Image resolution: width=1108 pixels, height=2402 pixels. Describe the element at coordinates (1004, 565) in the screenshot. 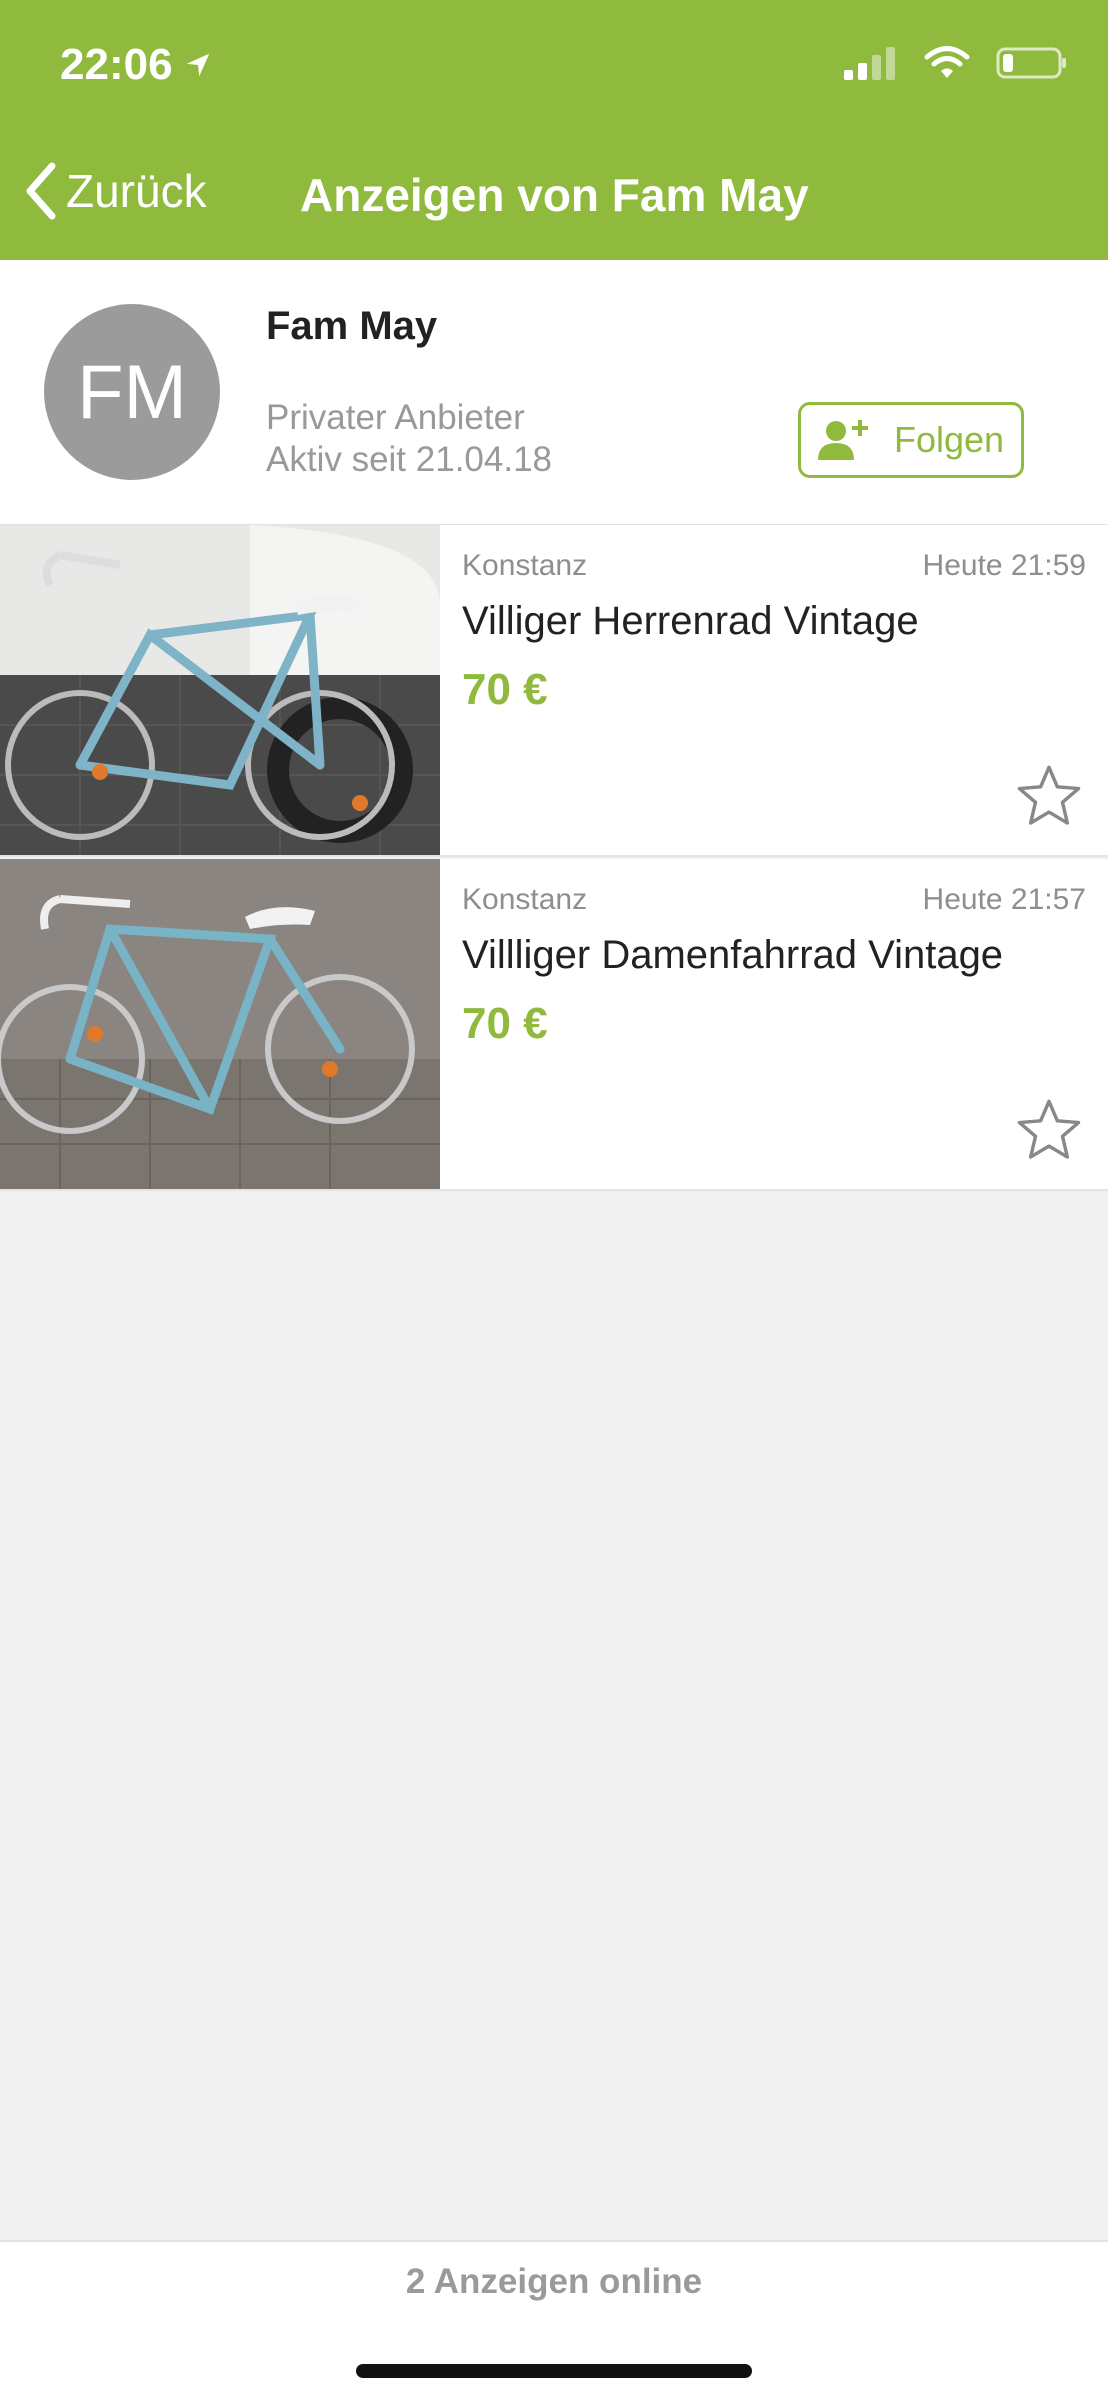

I see `listing-time: Heute 21:59` at that location.